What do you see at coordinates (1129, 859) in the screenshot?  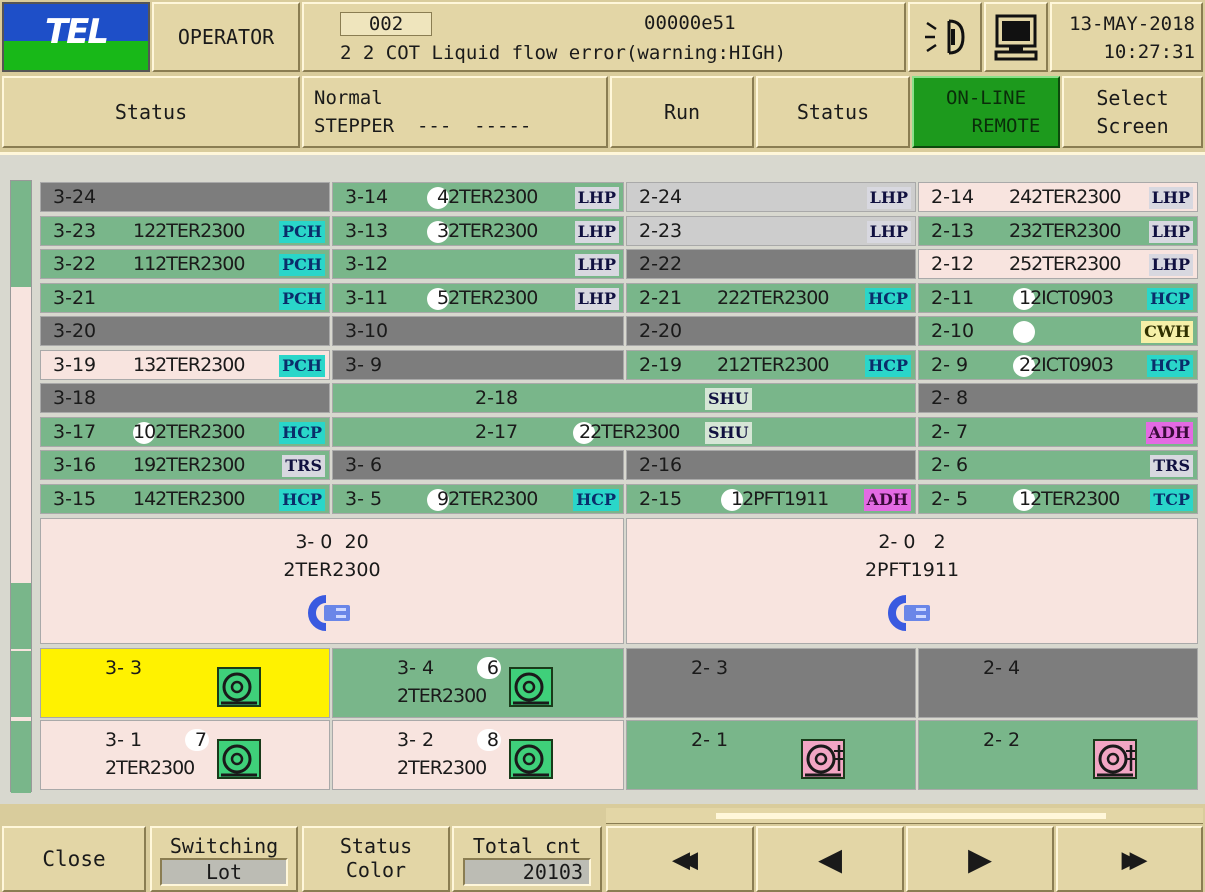 I see `last-page-button: ▶▶` at bounding box center [1129, 859].